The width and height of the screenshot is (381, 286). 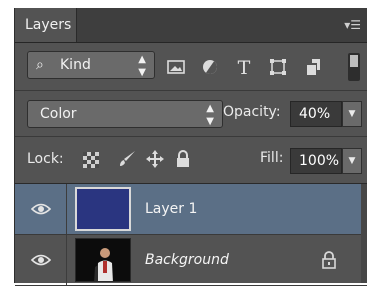 What do you see at coordinates (352, 114) in the screenshot?
I see `opacity-dropdown-button: ▼` at bounding box center [352, 114].